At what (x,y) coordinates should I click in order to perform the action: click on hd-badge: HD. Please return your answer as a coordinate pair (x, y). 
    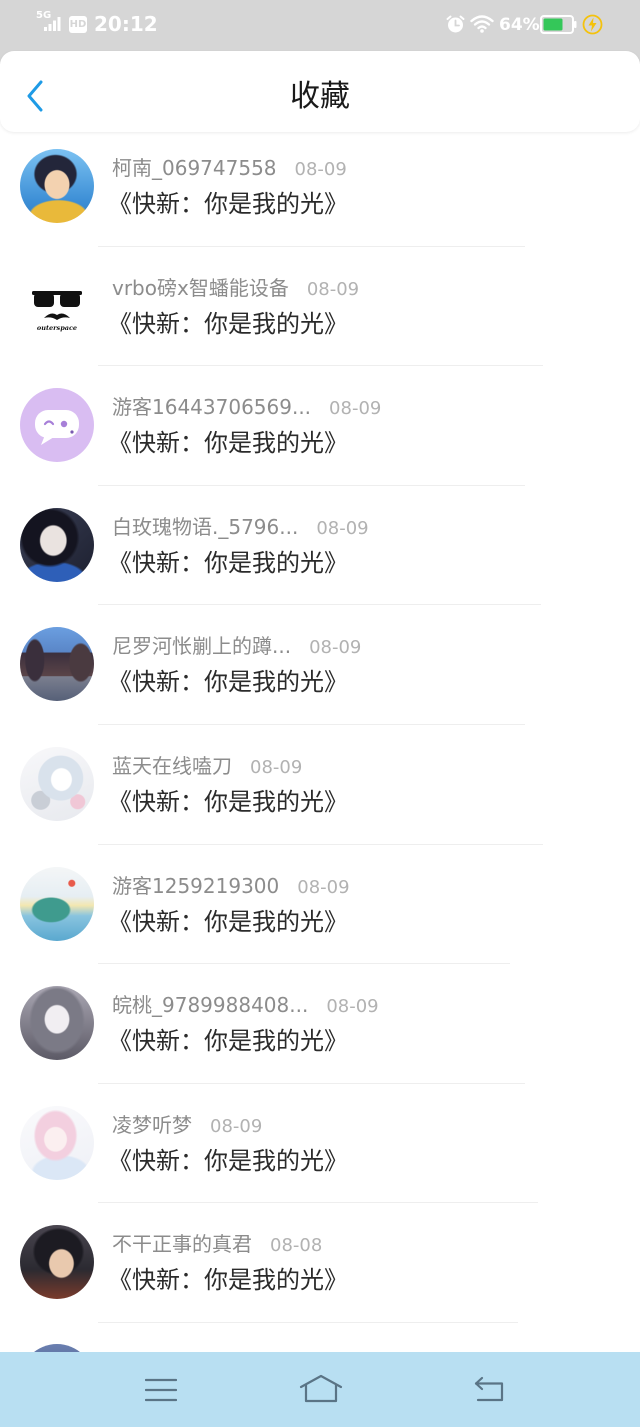
    Looking at the image, I should click on (78, 24).